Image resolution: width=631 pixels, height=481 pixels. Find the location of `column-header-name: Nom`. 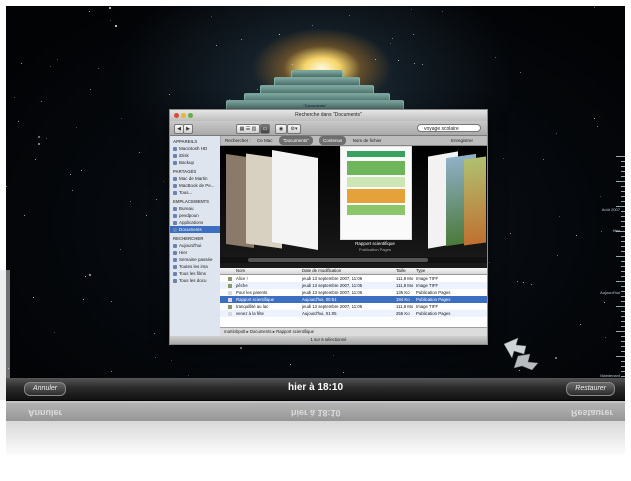

column-header-name: Nom is located at coordinates (240, 271).